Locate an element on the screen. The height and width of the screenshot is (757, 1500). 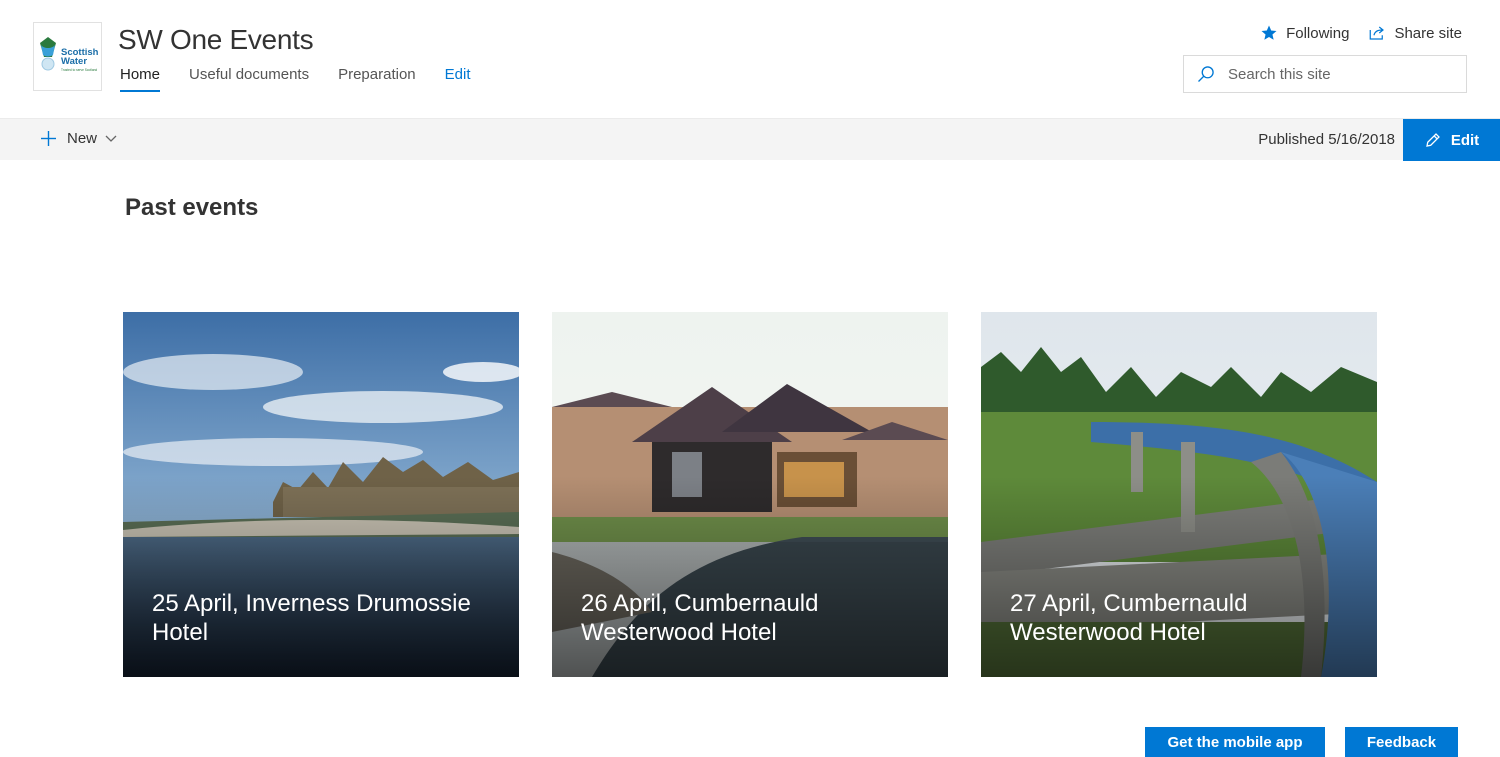
published-status: Published 5/16/2018 is located at coordinates (1326, 139).